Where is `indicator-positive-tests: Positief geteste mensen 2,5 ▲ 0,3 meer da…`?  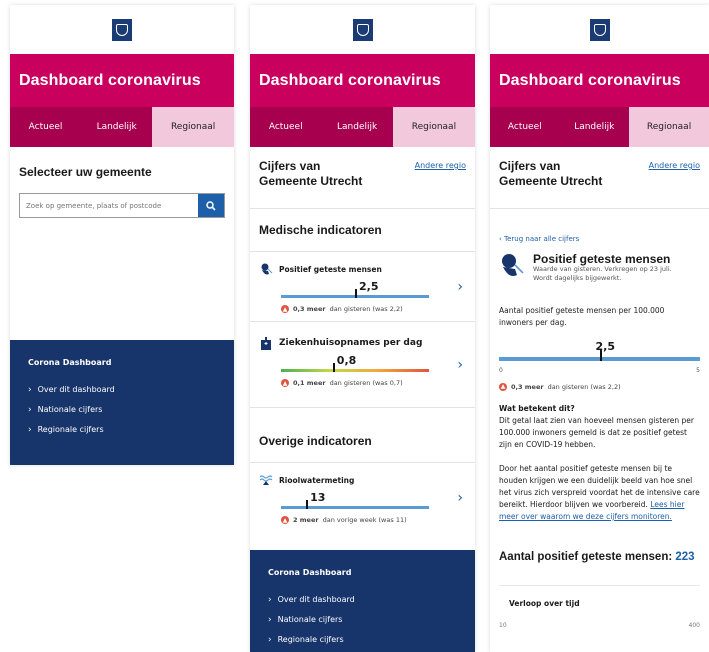 indicator-positive-tests: Positief geteste mensen 2,5 ▲ 0,3 meer da… is located at coordinates (362, 287).